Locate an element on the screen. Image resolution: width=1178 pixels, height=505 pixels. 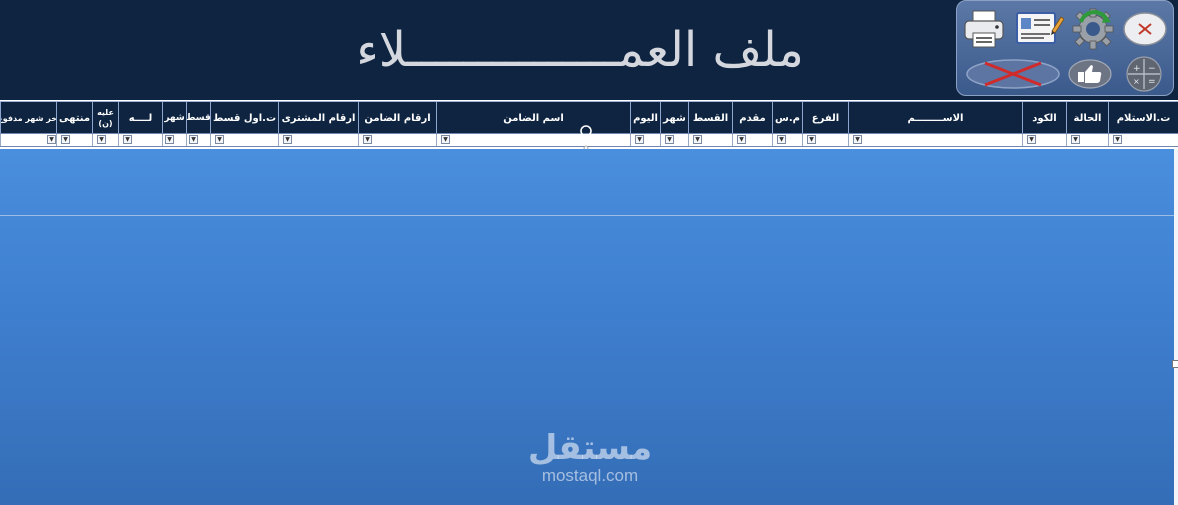
watermark-arabic: مستقل is located at coordinates (590, 448).